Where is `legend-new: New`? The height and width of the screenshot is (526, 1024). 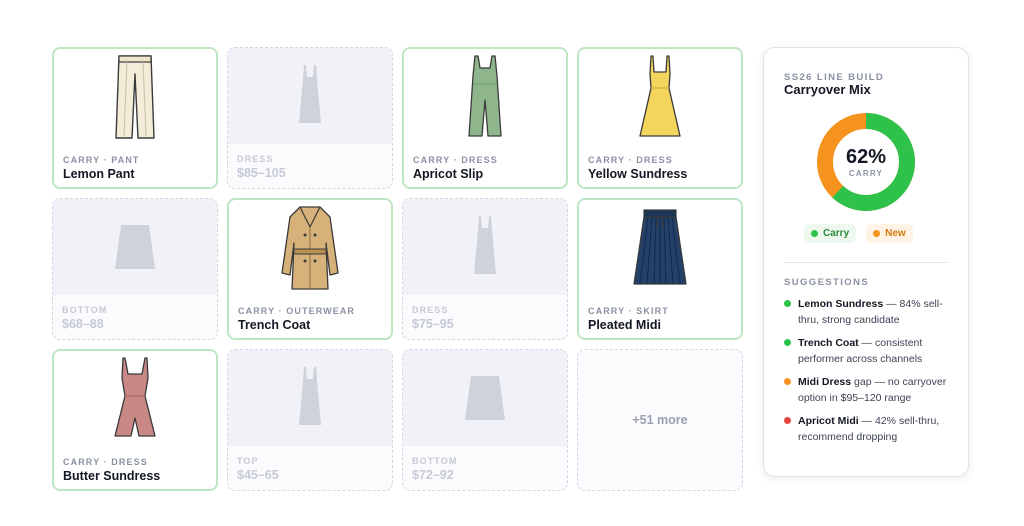 legend-new: New is located at coordinates (889, 233).